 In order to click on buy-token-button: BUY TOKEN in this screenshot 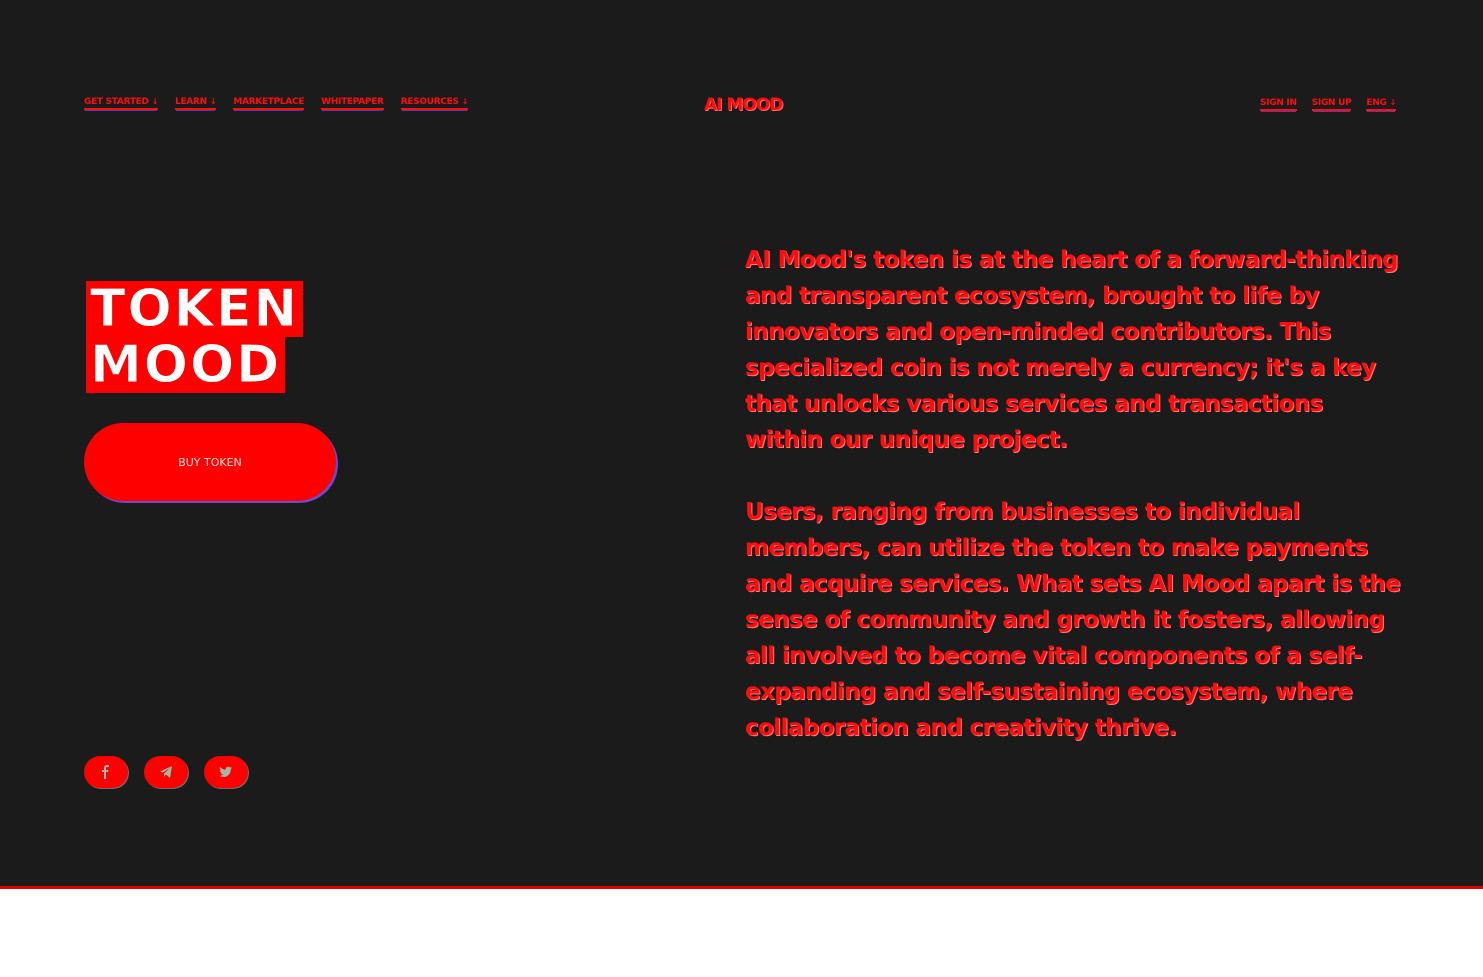, I will do `click(210, 462)`.